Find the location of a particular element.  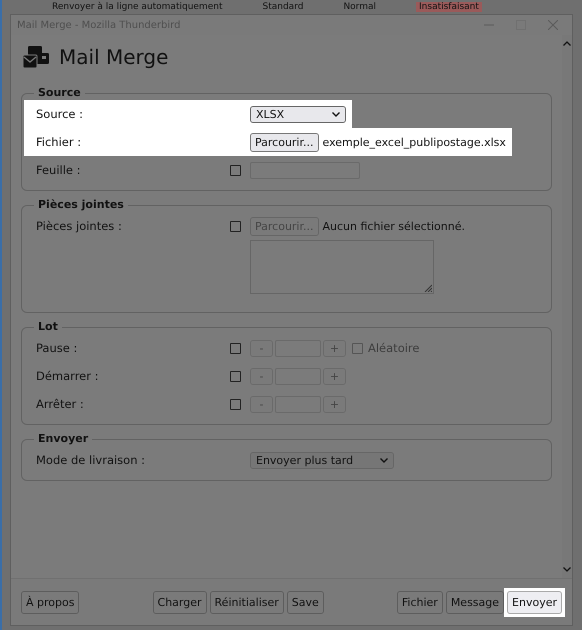

scroll-up-icon is located at coordinates (567, 43).